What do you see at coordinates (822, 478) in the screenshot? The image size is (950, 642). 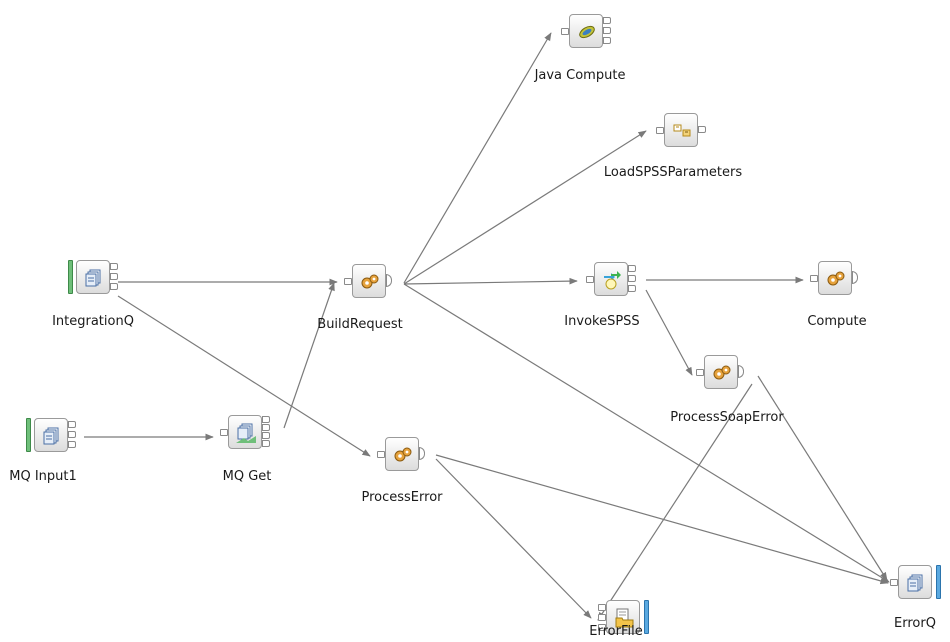 I see `wire-processsoaperror-errorq` at bounding box center [822, 478].